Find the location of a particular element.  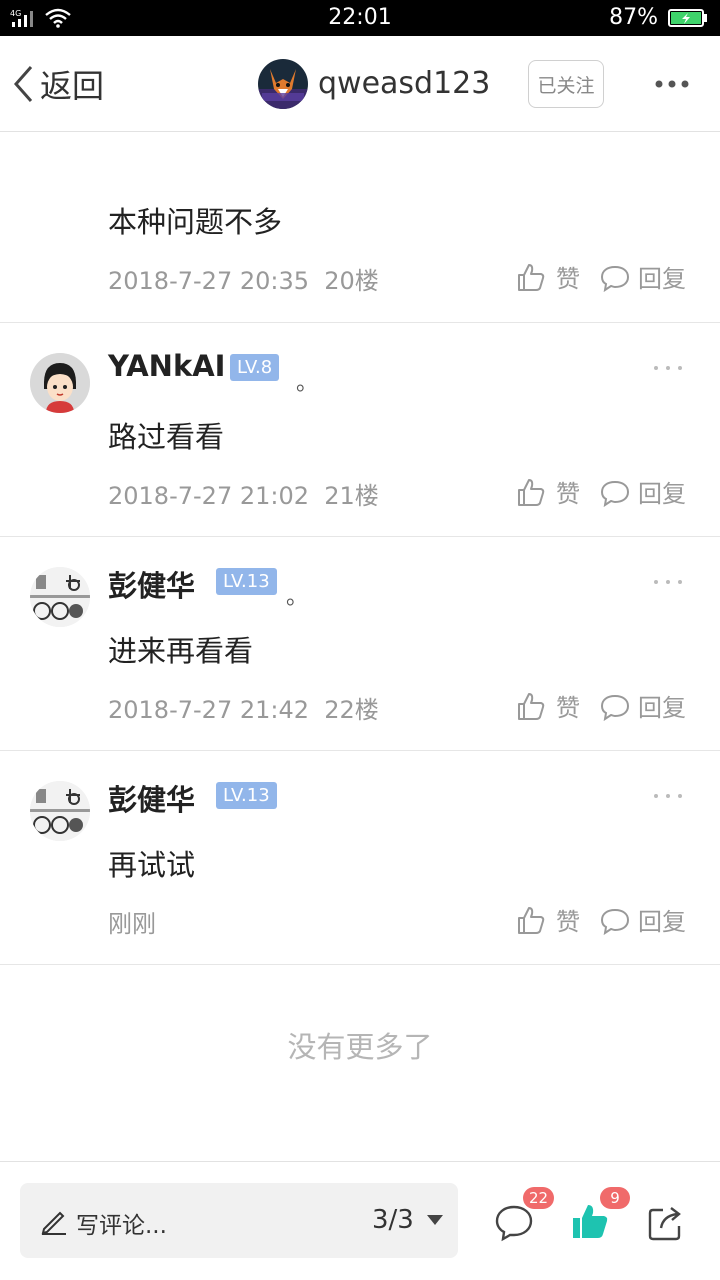

comments-icon is located at coordinates (514, 1223).